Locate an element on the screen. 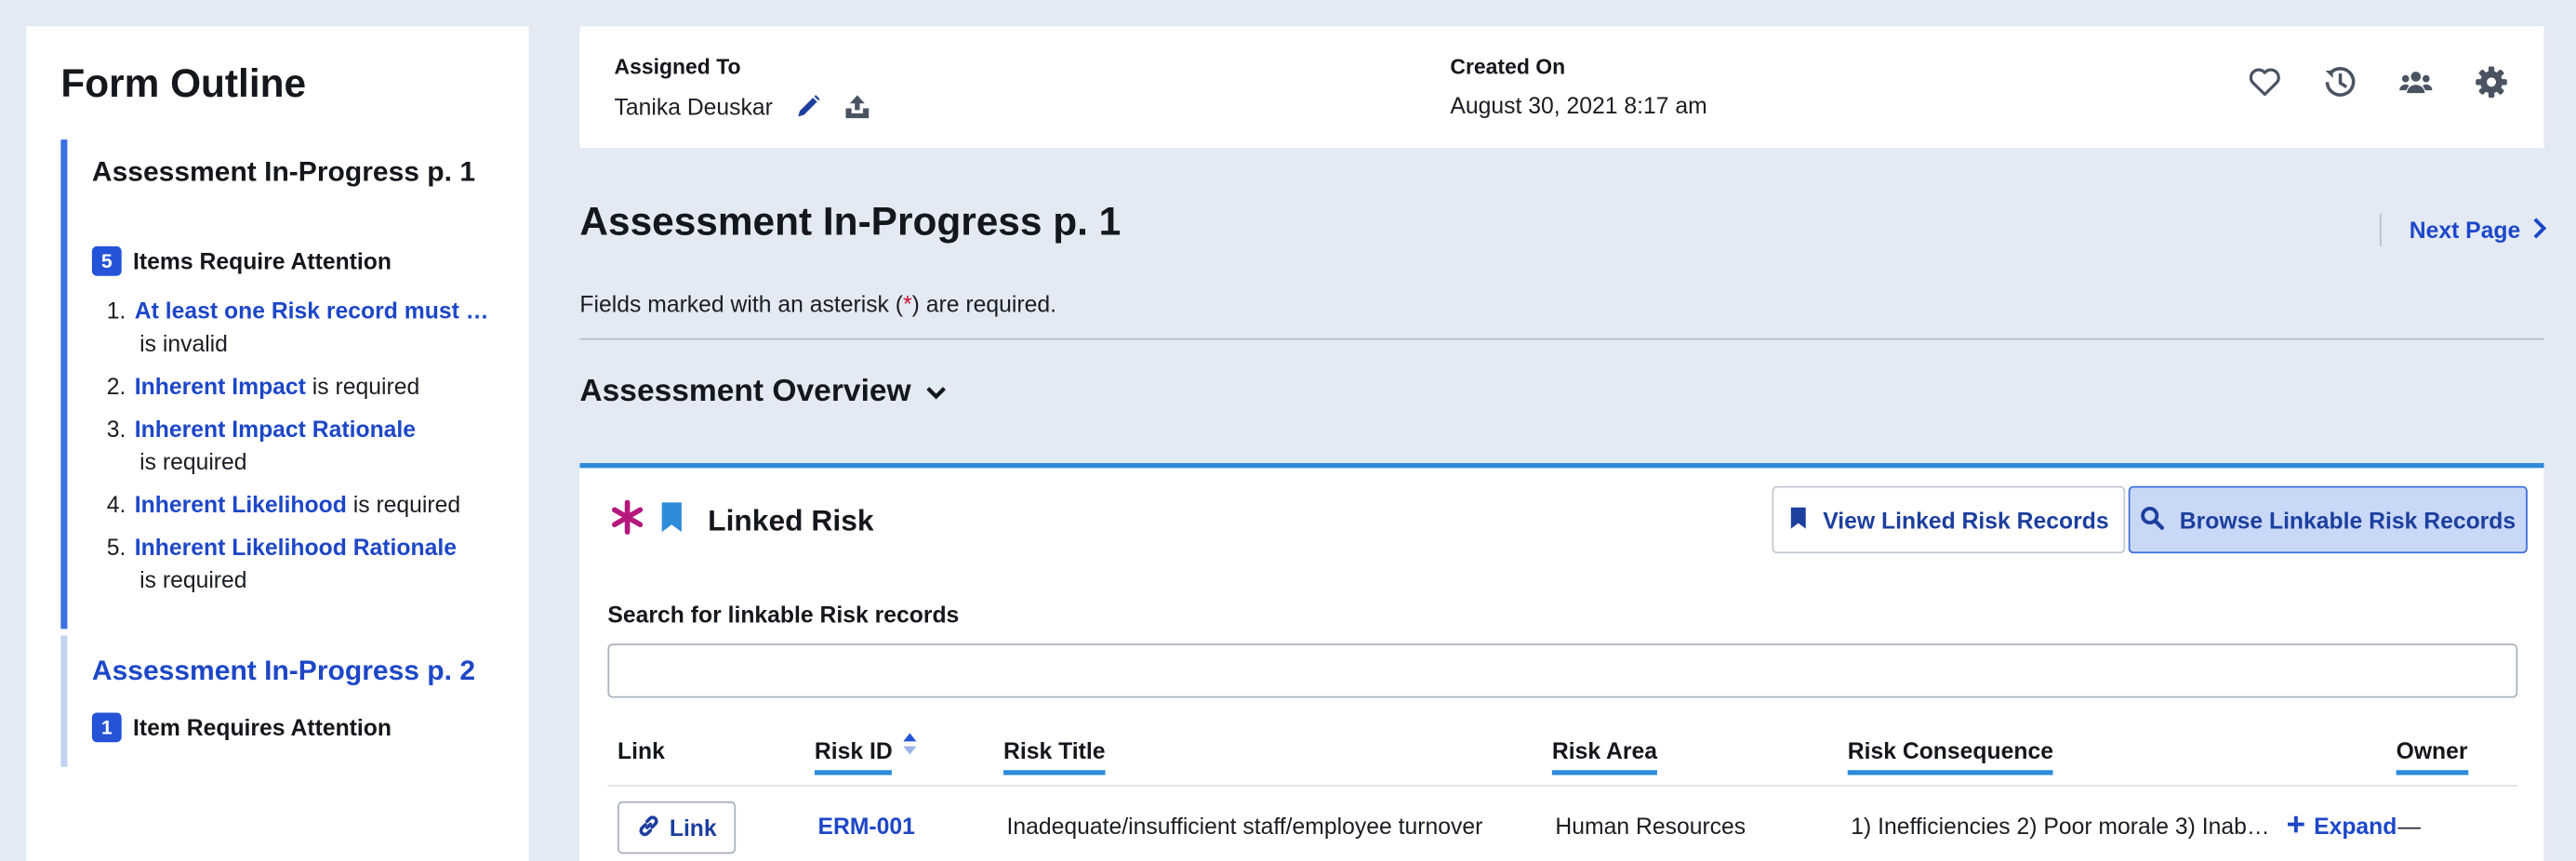  issue-number: 2. is located at coordinates (116, 386).